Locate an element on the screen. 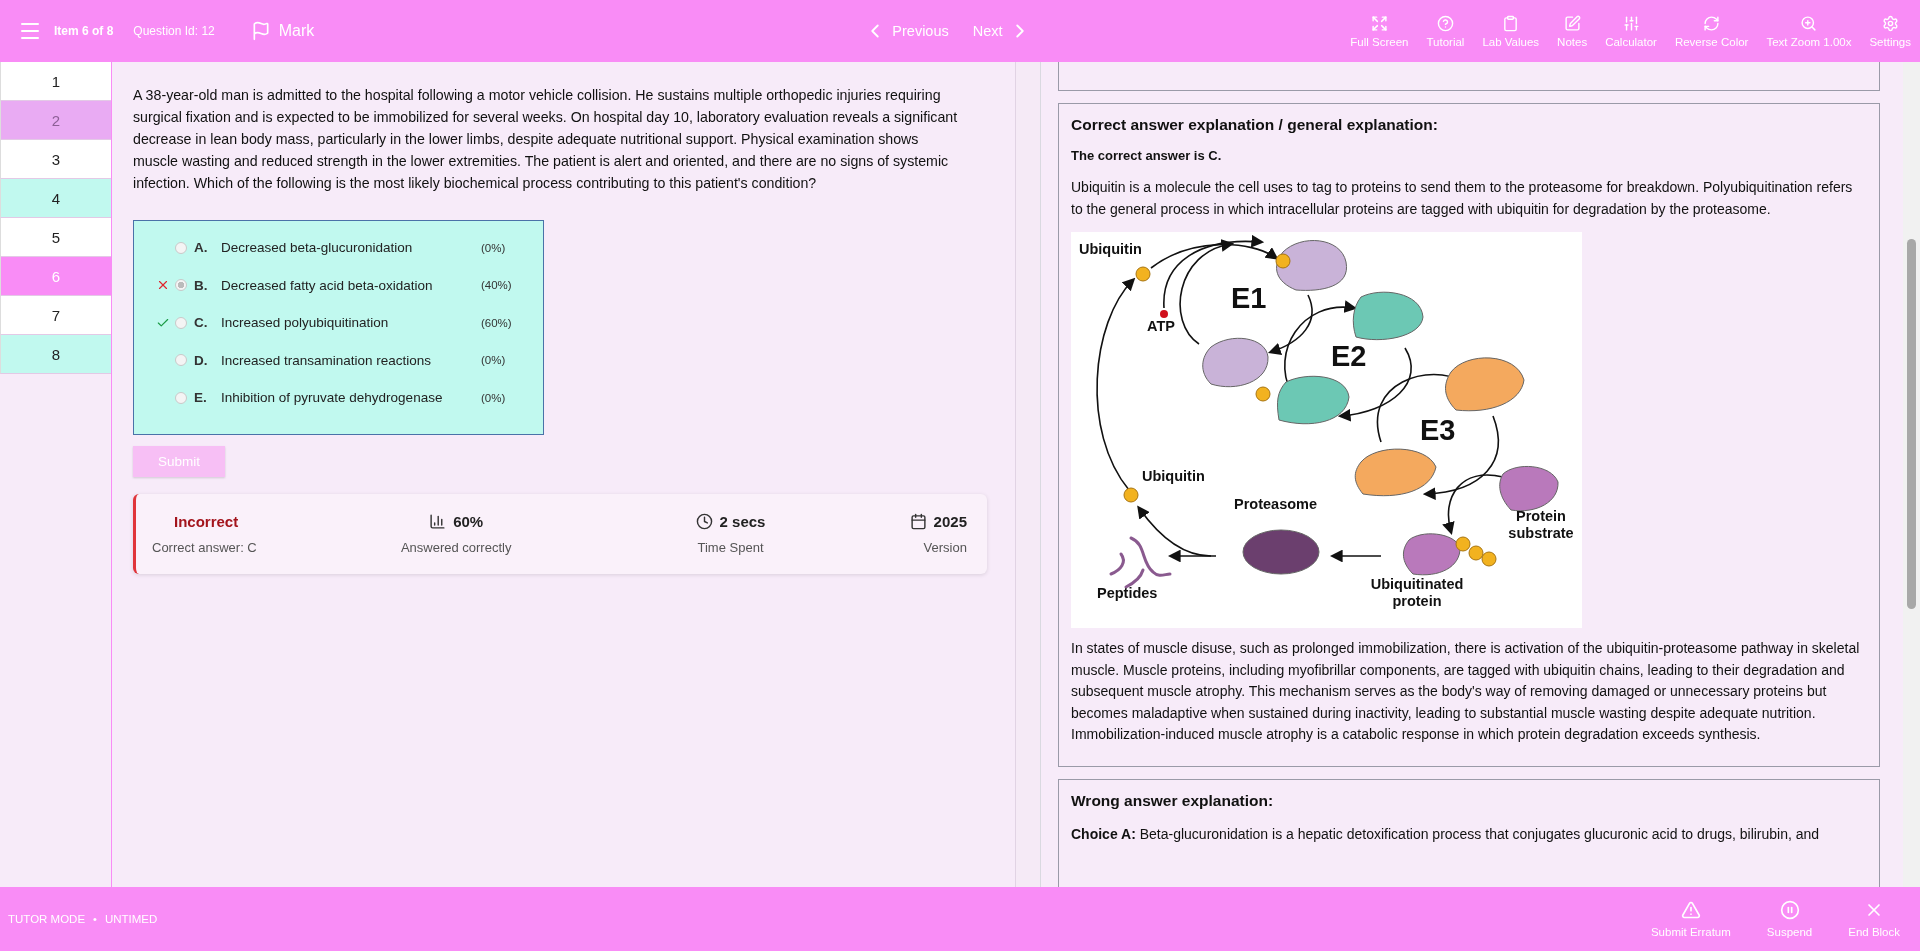  stat-value: 60% is located at coordinates (468, 521).